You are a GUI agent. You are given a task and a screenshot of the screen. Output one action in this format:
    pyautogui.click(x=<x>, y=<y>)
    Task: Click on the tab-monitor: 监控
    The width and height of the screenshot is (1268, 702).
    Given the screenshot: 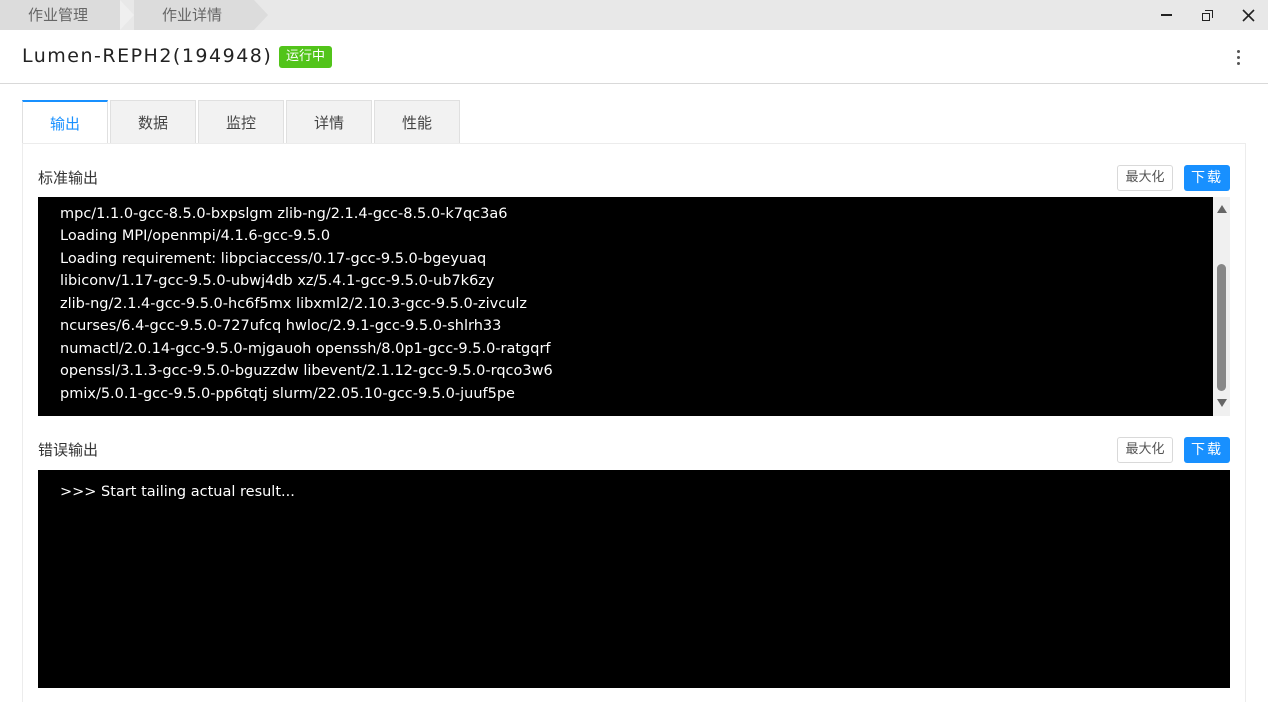 What is the action you would take?
    pyautogui.click(x=241, y=121)
    